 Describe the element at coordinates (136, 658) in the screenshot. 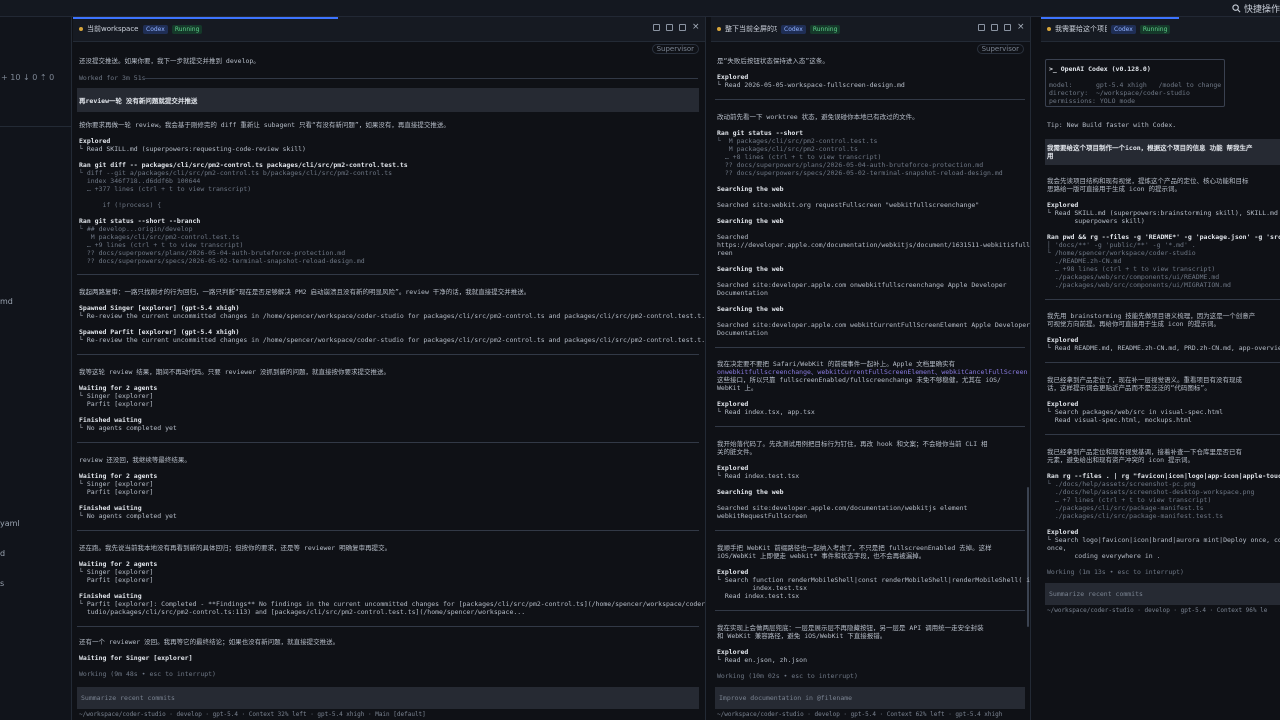

I see `transcript-line: Waiting for Singer [explorer]` at that location.